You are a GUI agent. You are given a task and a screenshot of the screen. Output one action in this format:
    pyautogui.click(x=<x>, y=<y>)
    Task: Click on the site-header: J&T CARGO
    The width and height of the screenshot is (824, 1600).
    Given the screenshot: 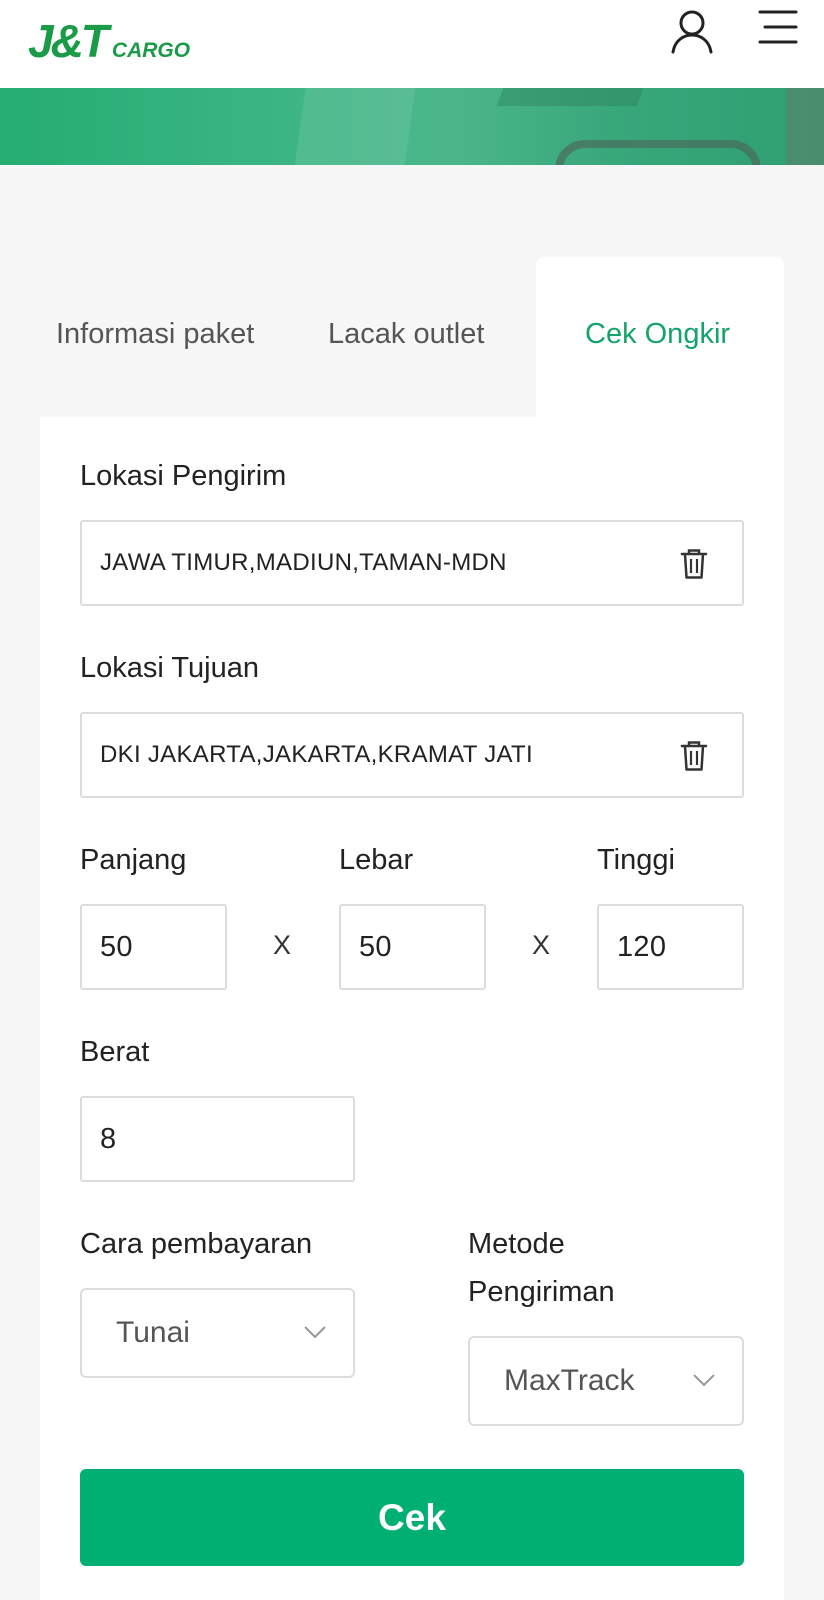 What is the action you would take?
    pyautogui.click(x=412, y=44)
    